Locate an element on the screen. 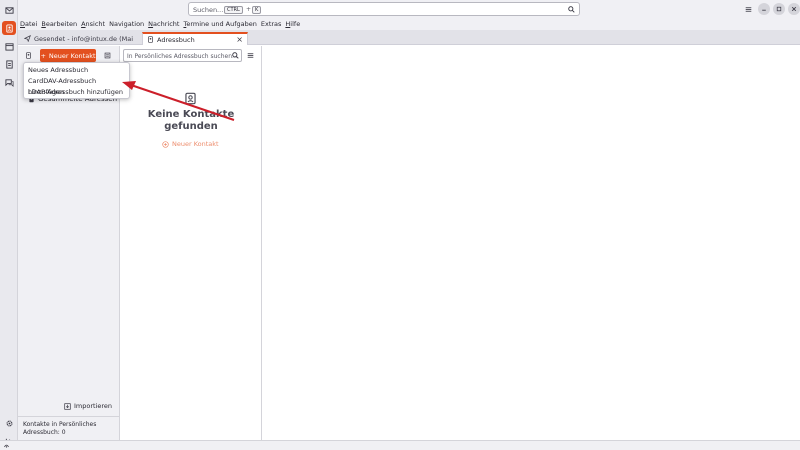 The width and height of the screenshot is (800, 450). annotation-arrow is located at coordinates (178, 101).